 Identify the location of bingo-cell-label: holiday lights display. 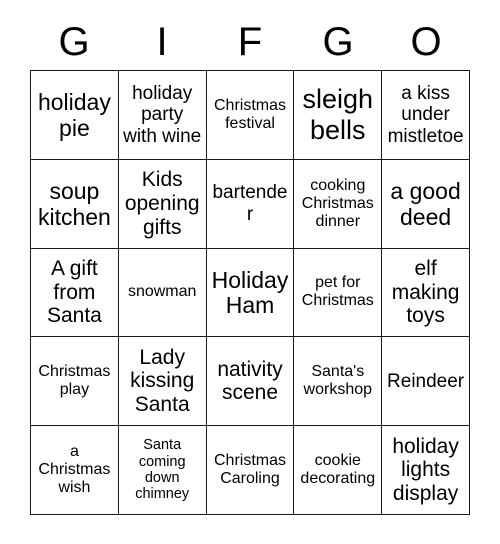
(425, 469).